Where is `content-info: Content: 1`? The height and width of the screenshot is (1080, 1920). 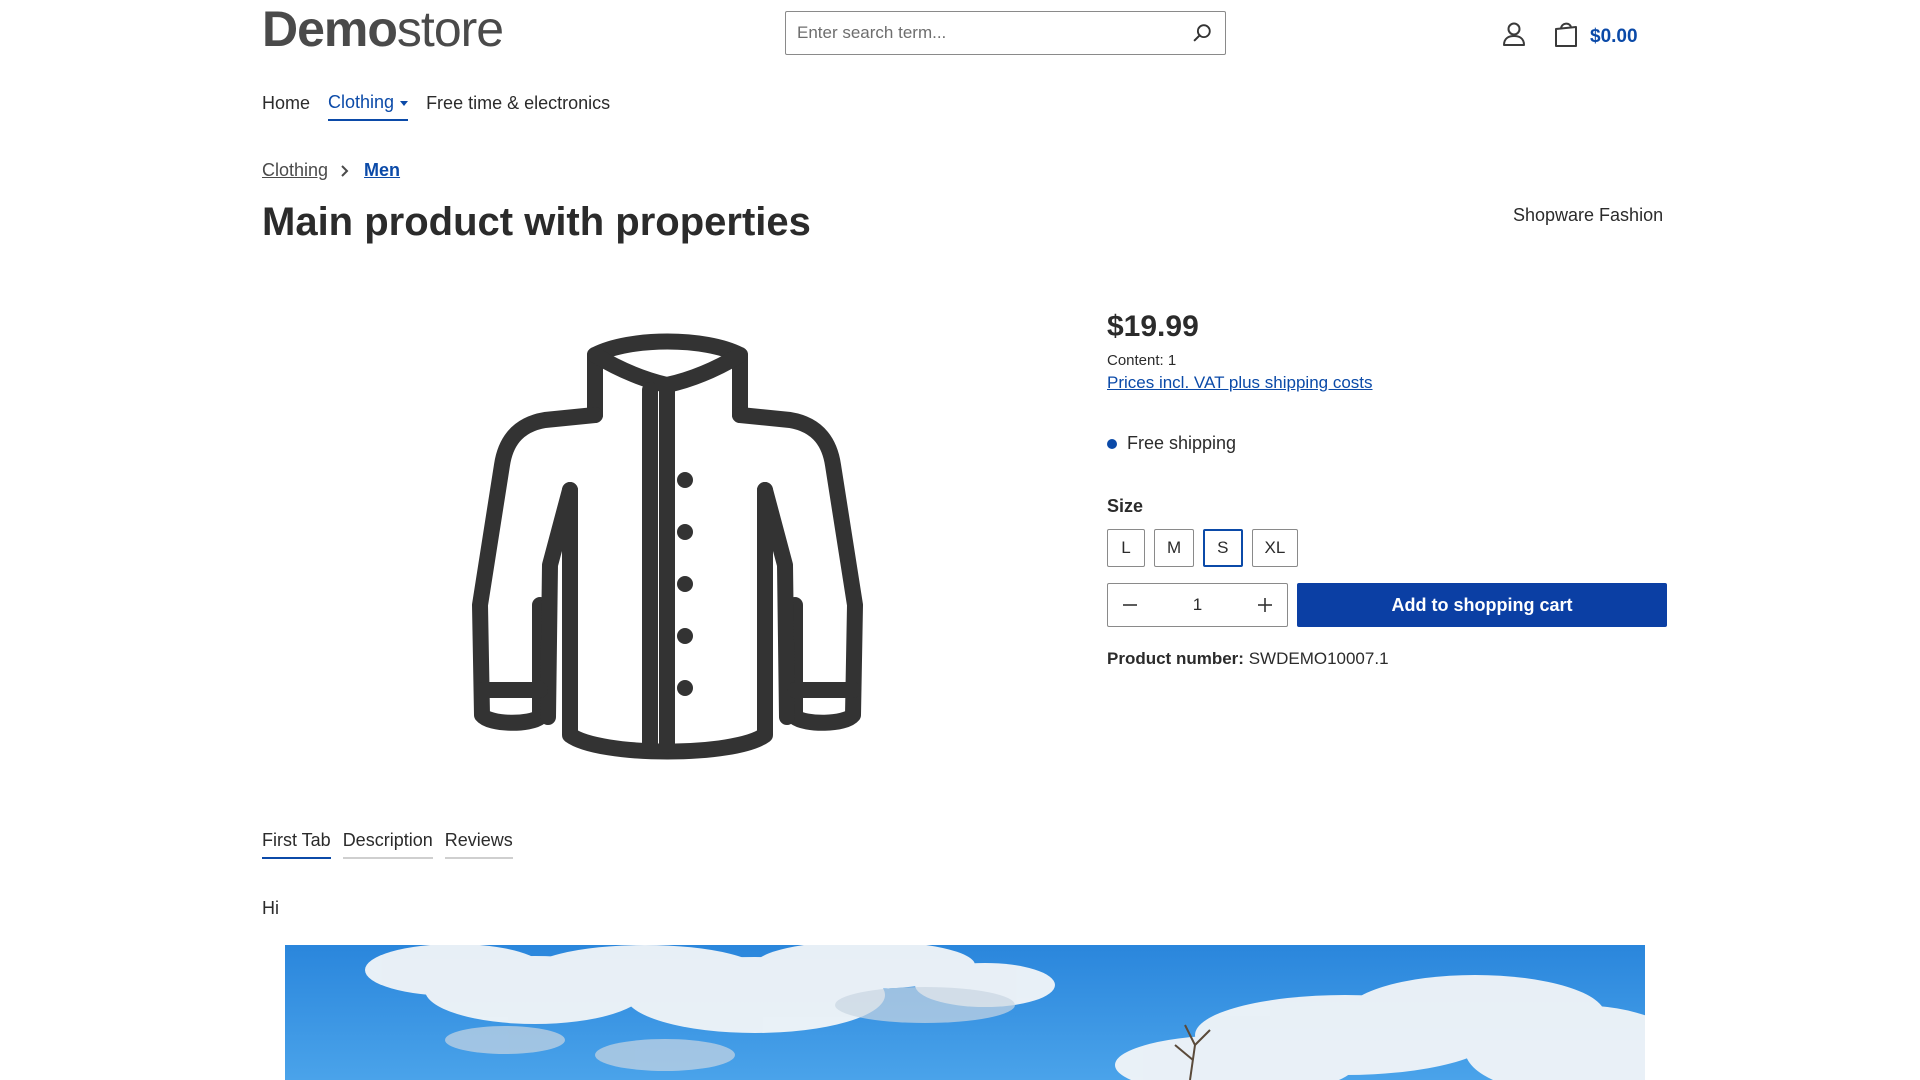
content-info: Content: 1 is located at coordinates (1142, 360).